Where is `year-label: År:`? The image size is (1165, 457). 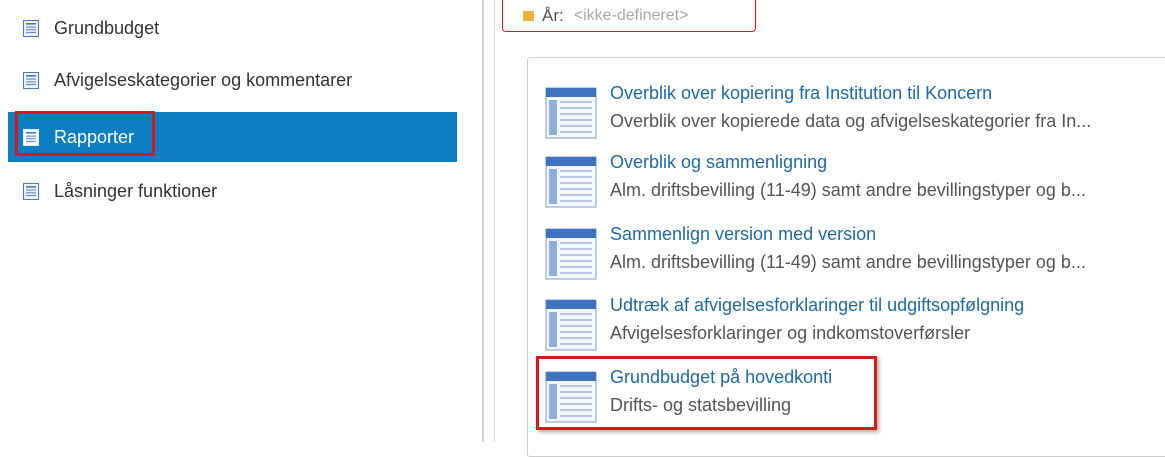 year-label: År: is located at coordinates (553, 15).